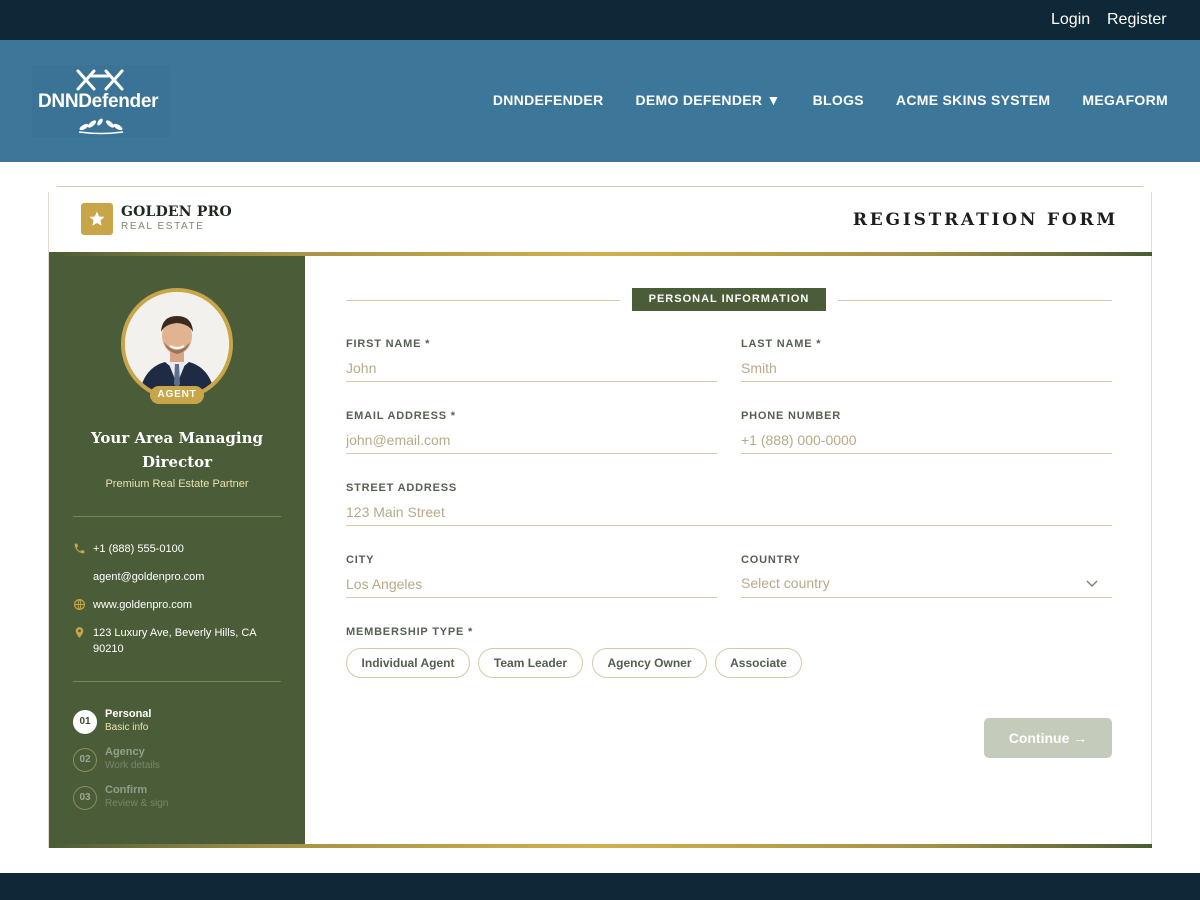  I want to click on agent-title: Your Area Managing Director, so click(177, 450).